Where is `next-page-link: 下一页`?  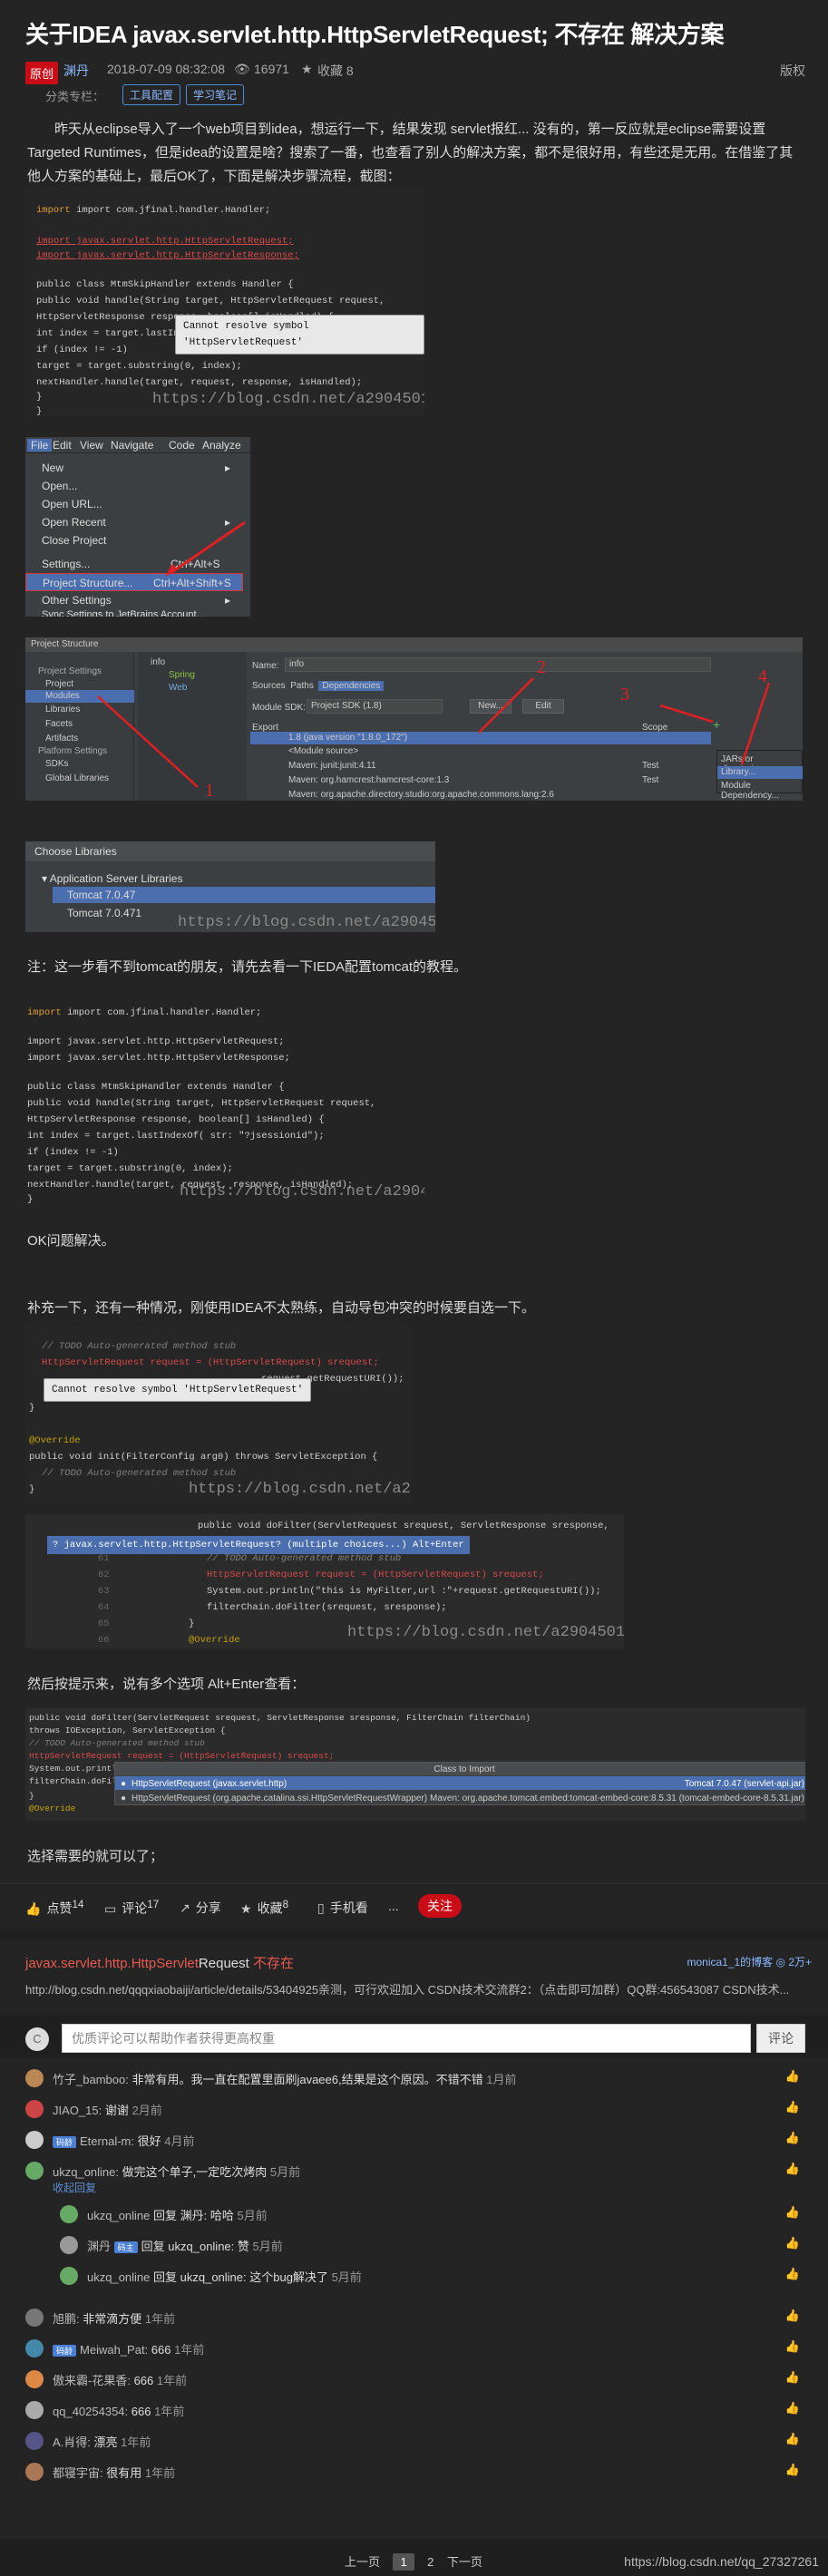 next-page-link: 下一页 is located at coordinates (465, 2562).